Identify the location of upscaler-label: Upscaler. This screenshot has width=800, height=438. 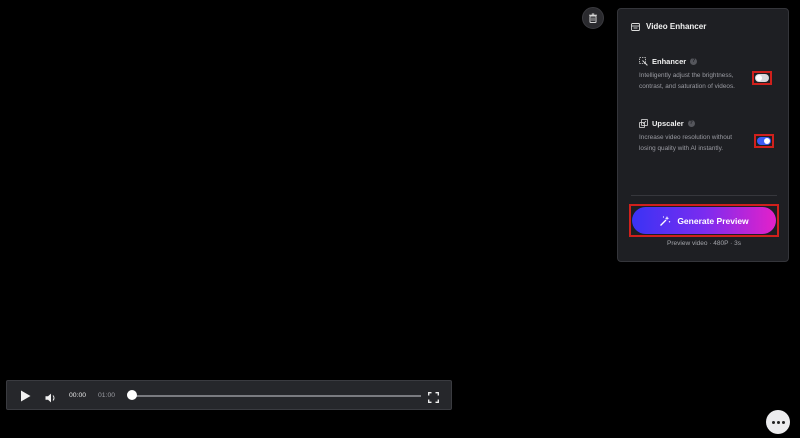
(668, 123).